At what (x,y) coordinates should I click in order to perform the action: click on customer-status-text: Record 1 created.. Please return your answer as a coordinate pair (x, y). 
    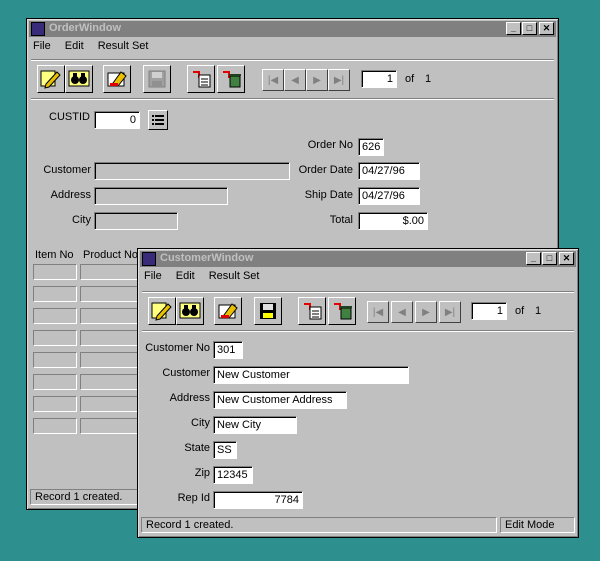
    Looking at the image, I should click on (319, 525).